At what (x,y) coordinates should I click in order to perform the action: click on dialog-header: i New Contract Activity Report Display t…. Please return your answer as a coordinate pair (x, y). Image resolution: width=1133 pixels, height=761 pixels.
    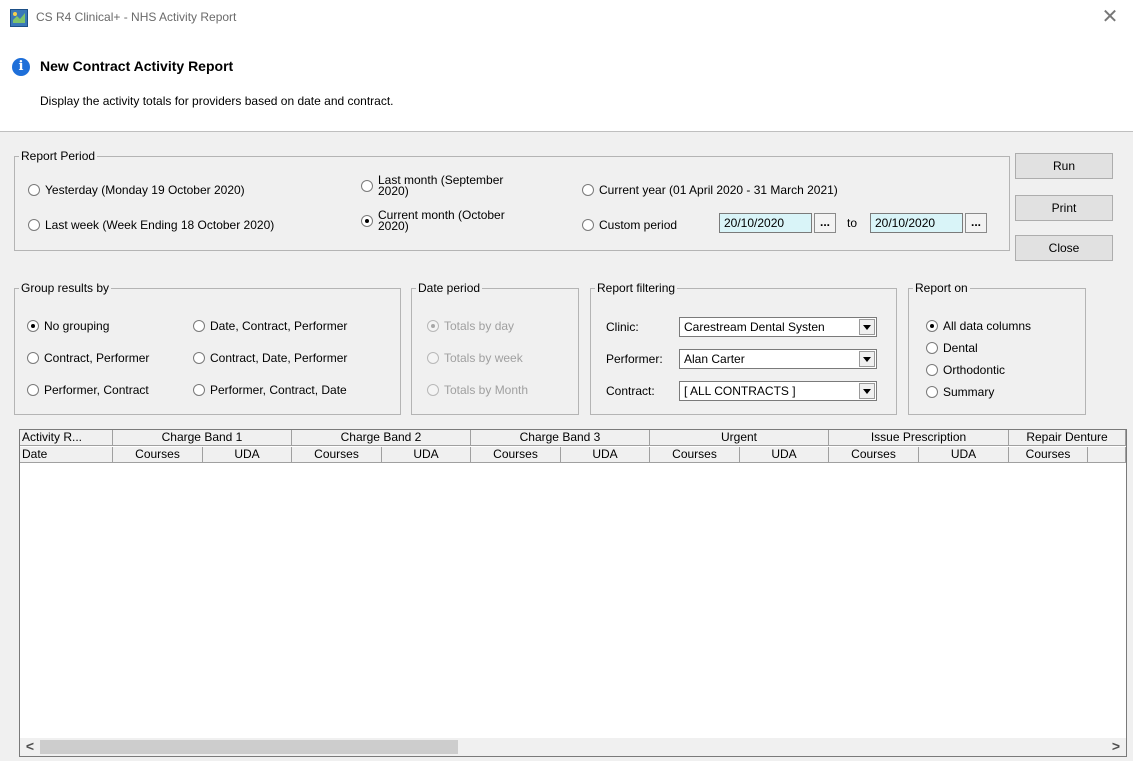
    Looking at the image, I should click on (566, 83).